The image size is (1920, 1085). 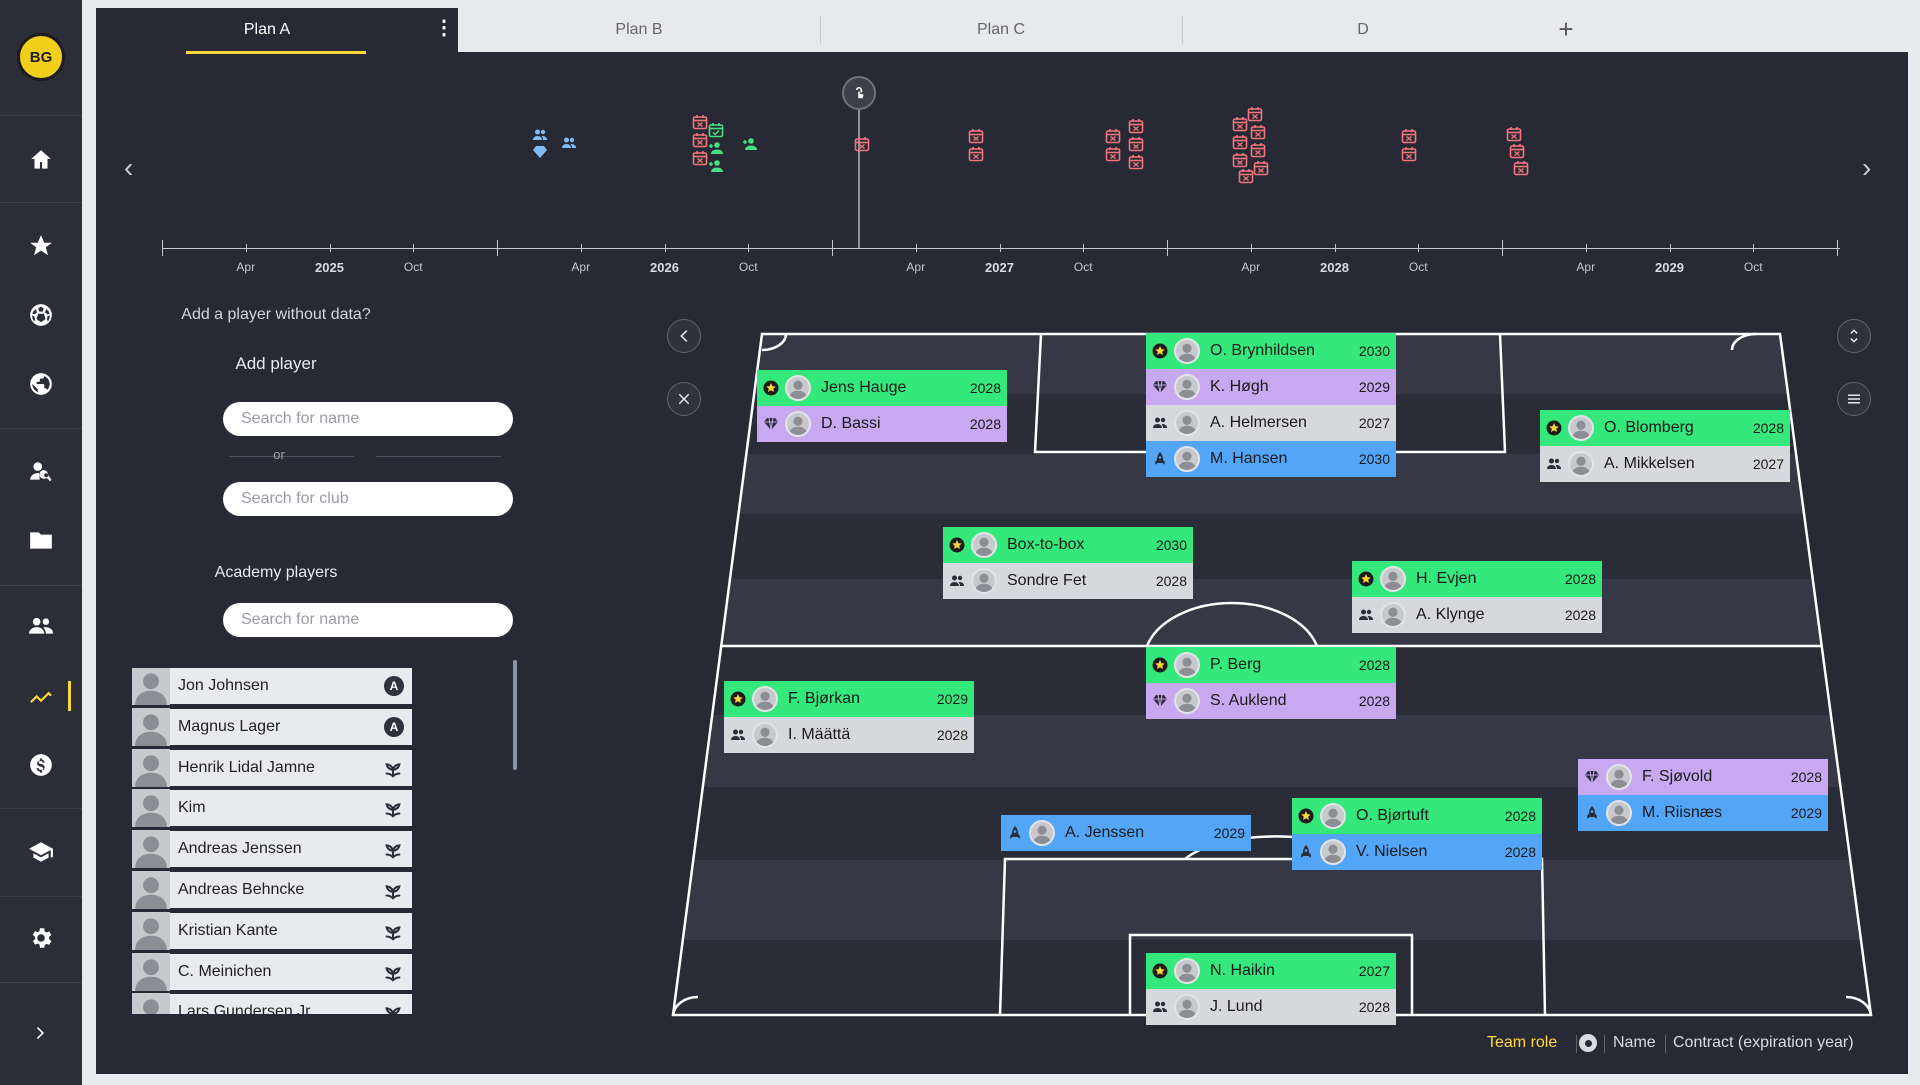 What do you see at coordinates (1001, 30) in the screenshot?
I see `tab-plan-c: Plan C` at bounding box center [1001, 30].